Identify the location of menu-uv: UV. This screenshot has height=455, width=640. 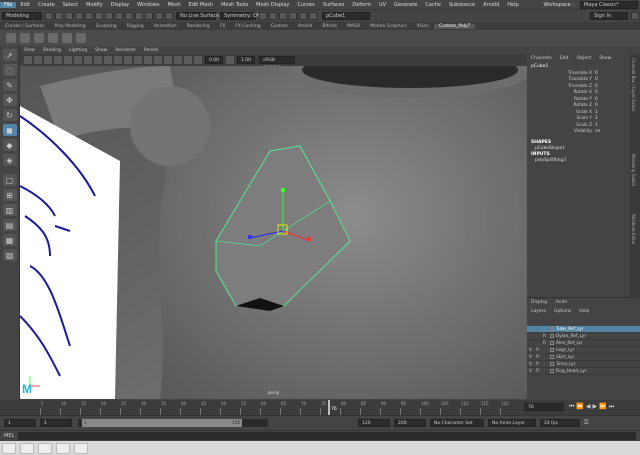
(382, 5).